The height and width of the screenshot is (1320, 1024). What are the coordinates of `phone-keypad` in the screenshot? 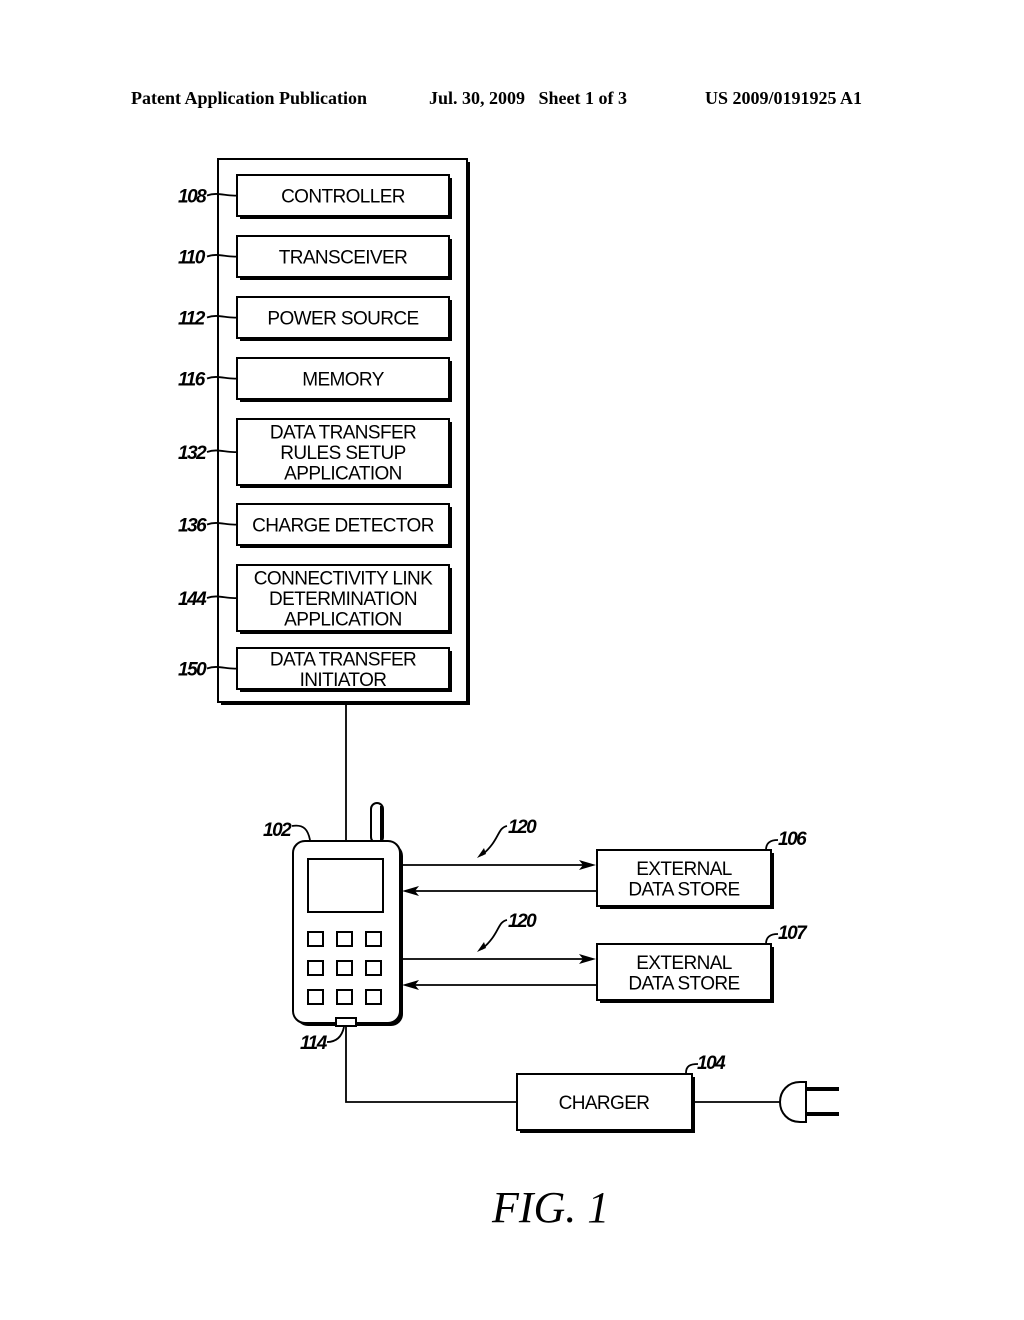 It's located at (344, 968).